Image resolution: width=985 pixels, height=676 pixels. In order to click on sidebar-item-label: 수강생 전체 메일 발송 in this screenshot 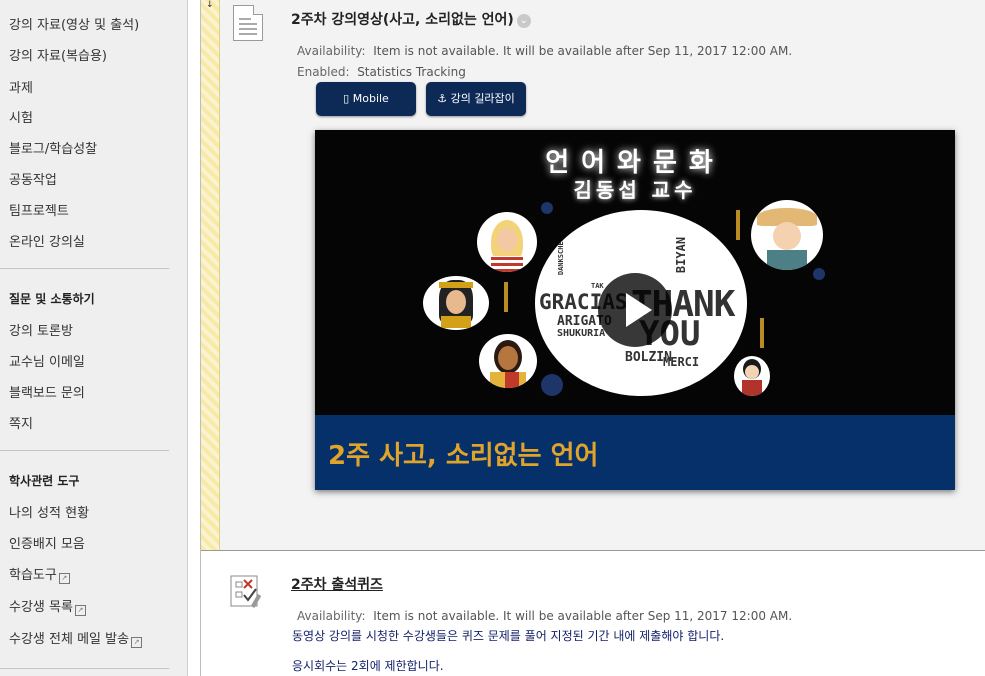, I will do `click(69, 639)`.